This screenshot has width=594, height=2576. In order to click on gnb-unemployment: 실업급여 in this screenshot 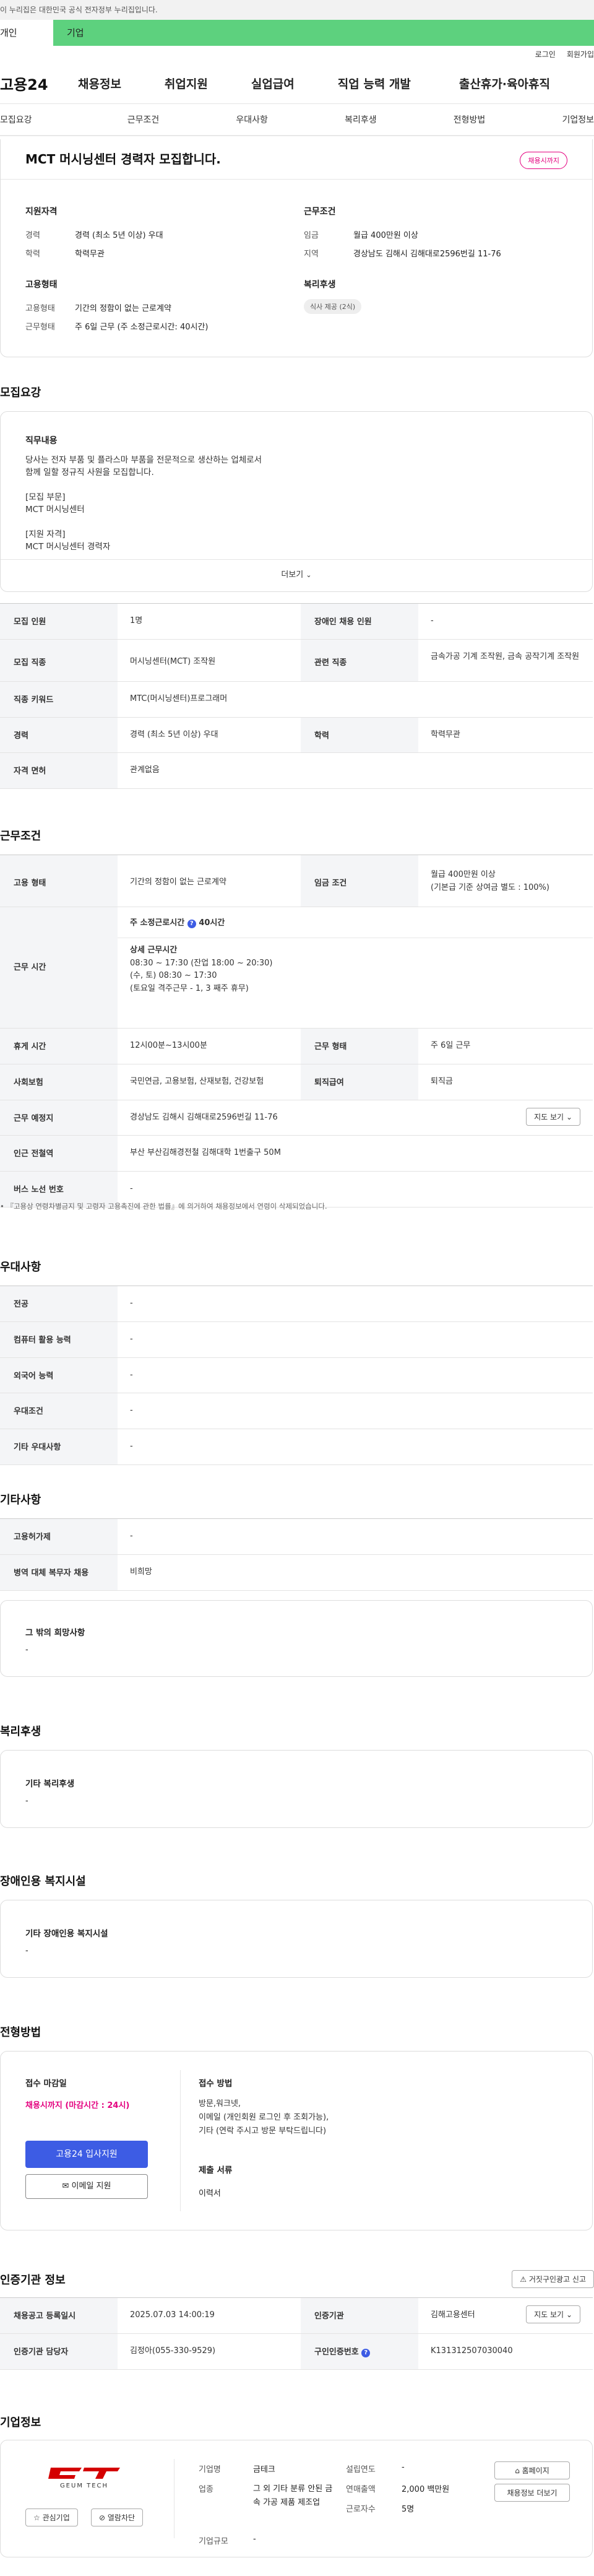, I will do `click(273, 83)`.